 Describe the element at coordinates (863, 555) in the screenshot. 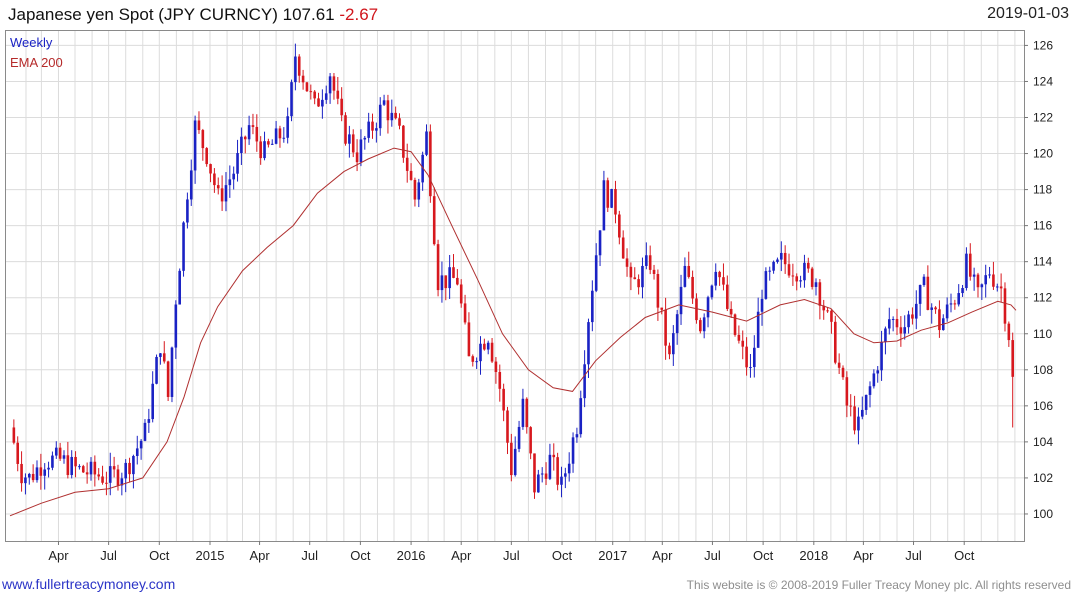

I see `x-tick-label: Apr` at that location.